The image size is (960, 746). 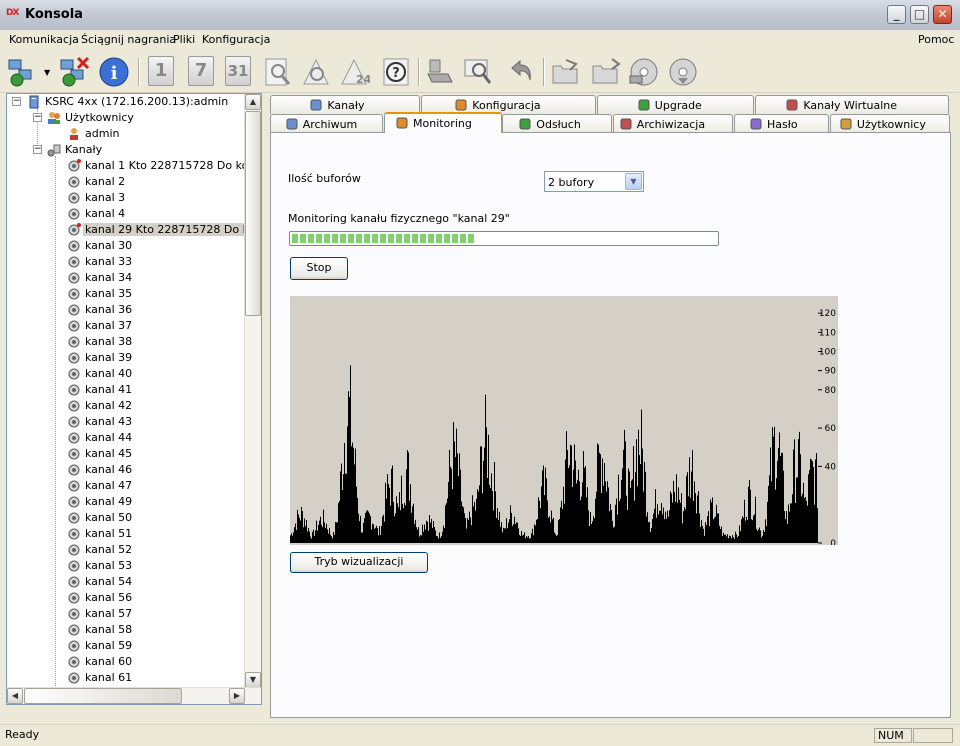 I want to click on tree-channel-item: kanal 51, so click(x=100, y=534).